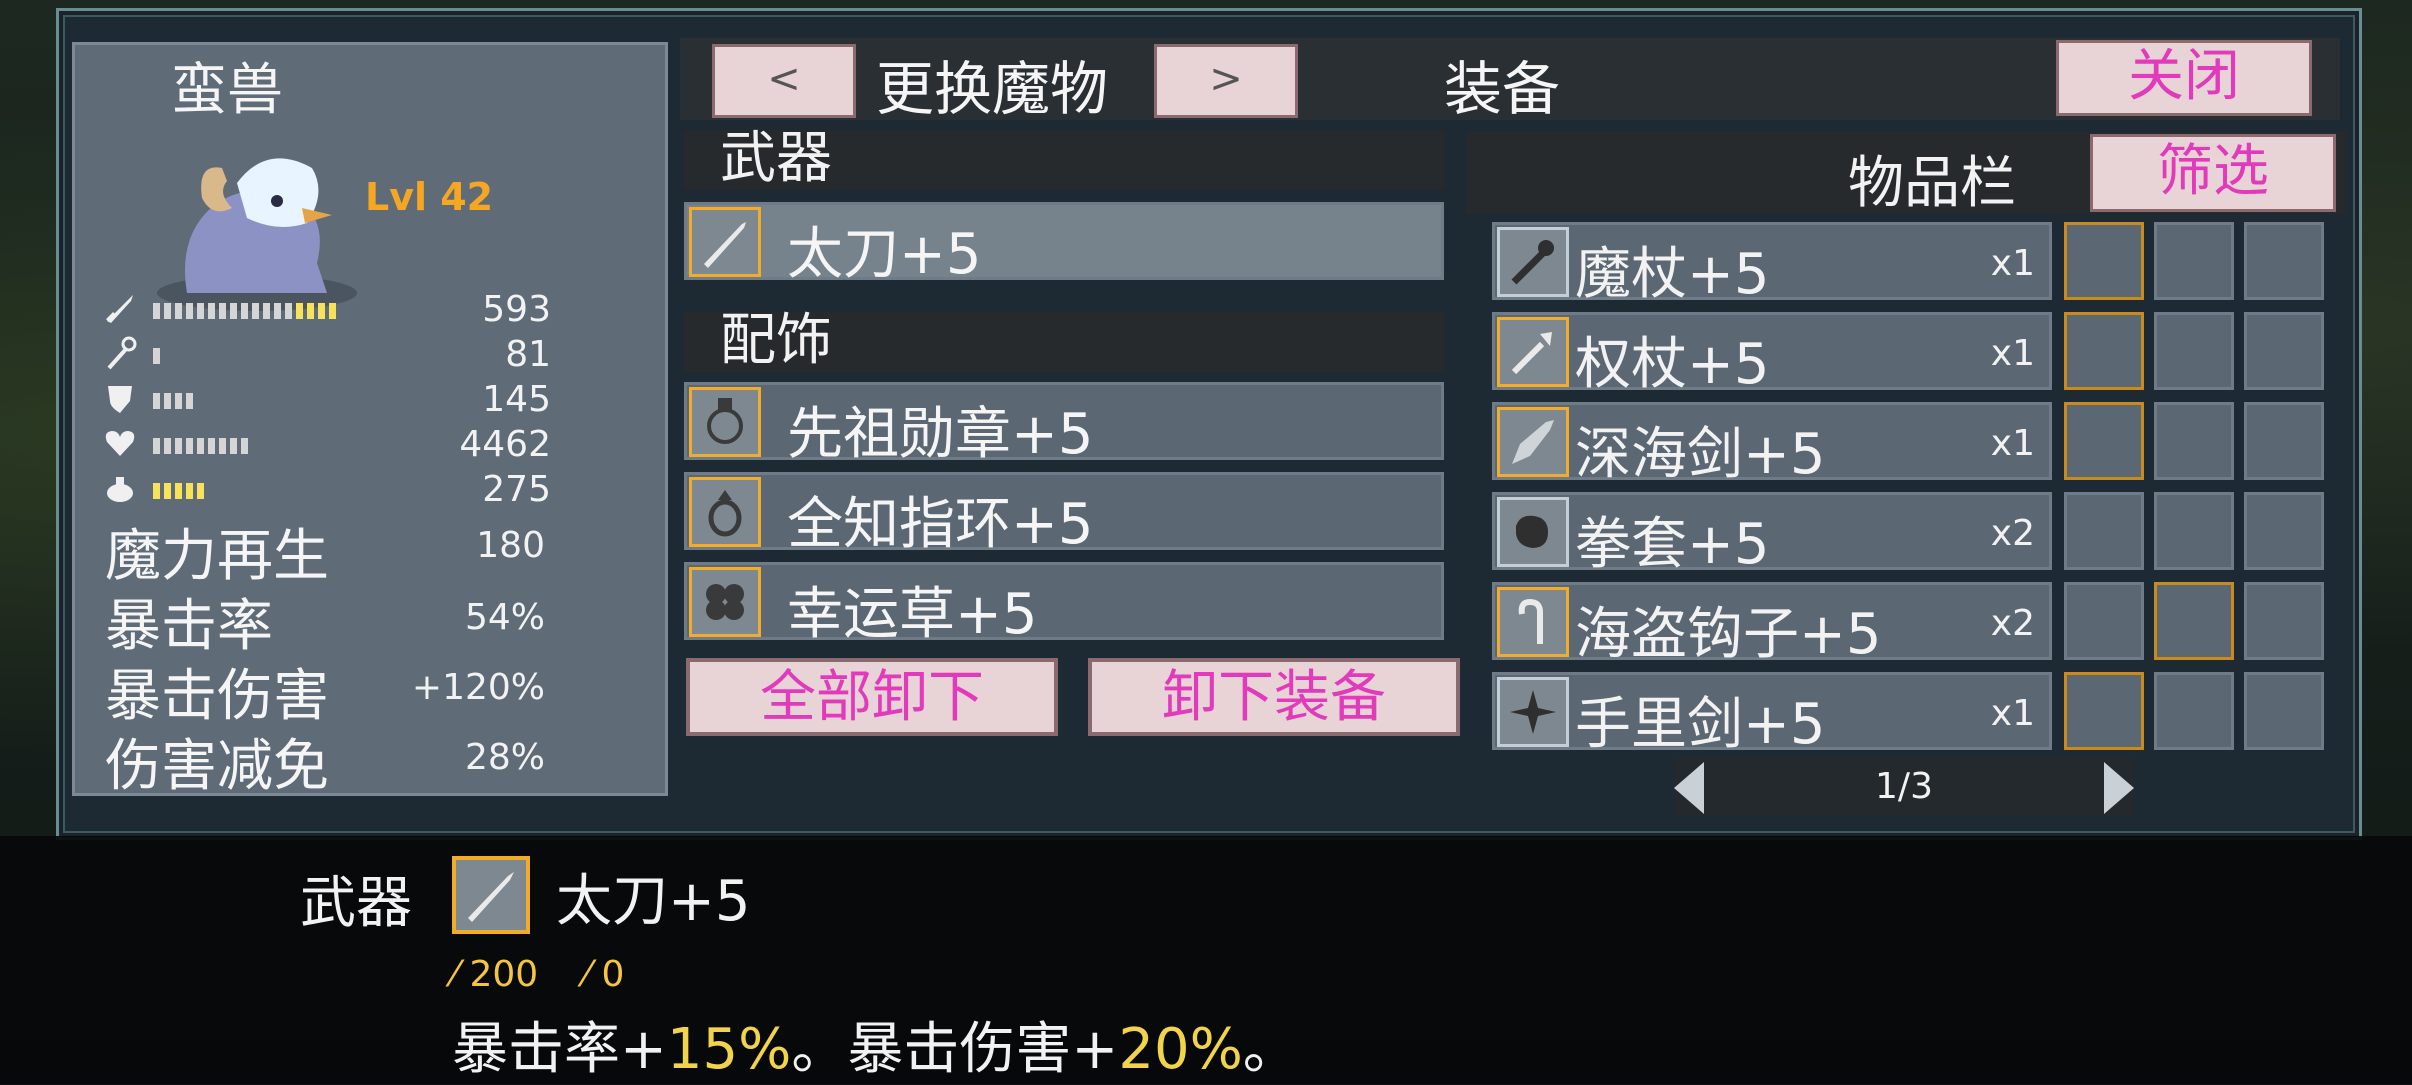 The image size is (2412, 1085). Describe the element at coordinates (491, 895) in the screenshot. I see `katana-icon` at that location.